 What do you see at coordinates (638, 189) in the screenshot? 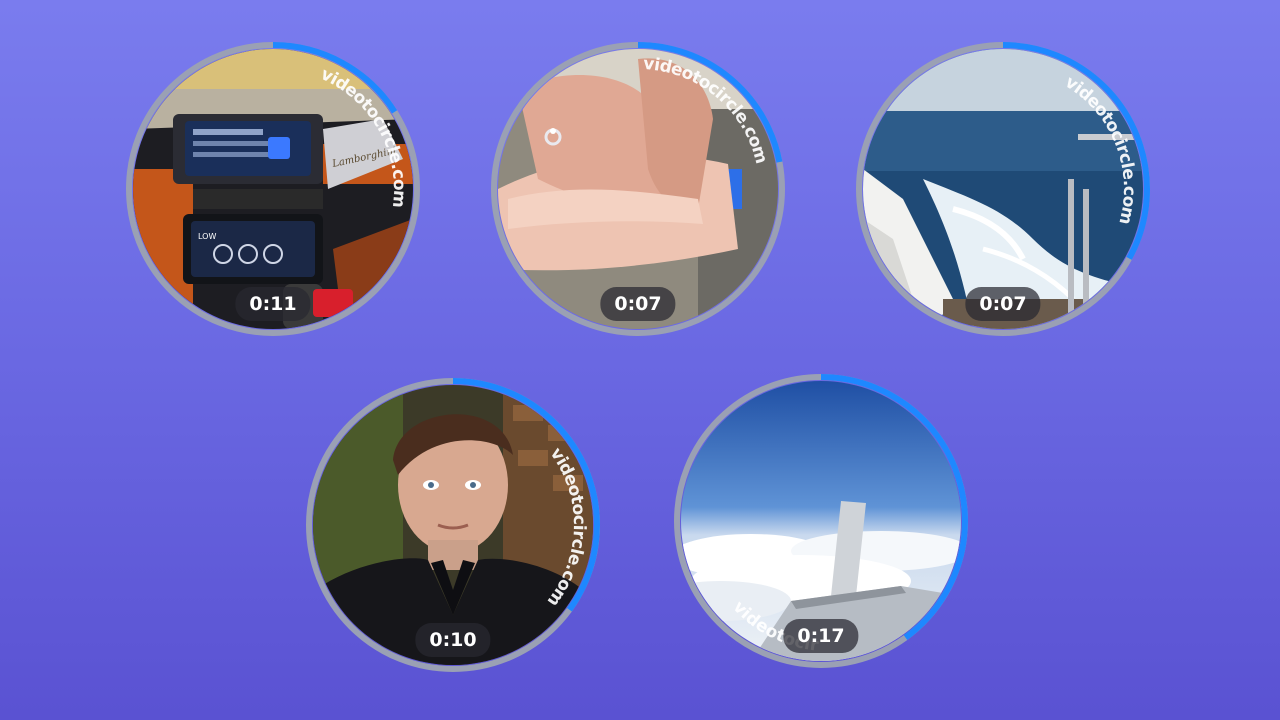
I see `video-circle-2: videotocircle.com 0:07` at bounding box center [638, 189].